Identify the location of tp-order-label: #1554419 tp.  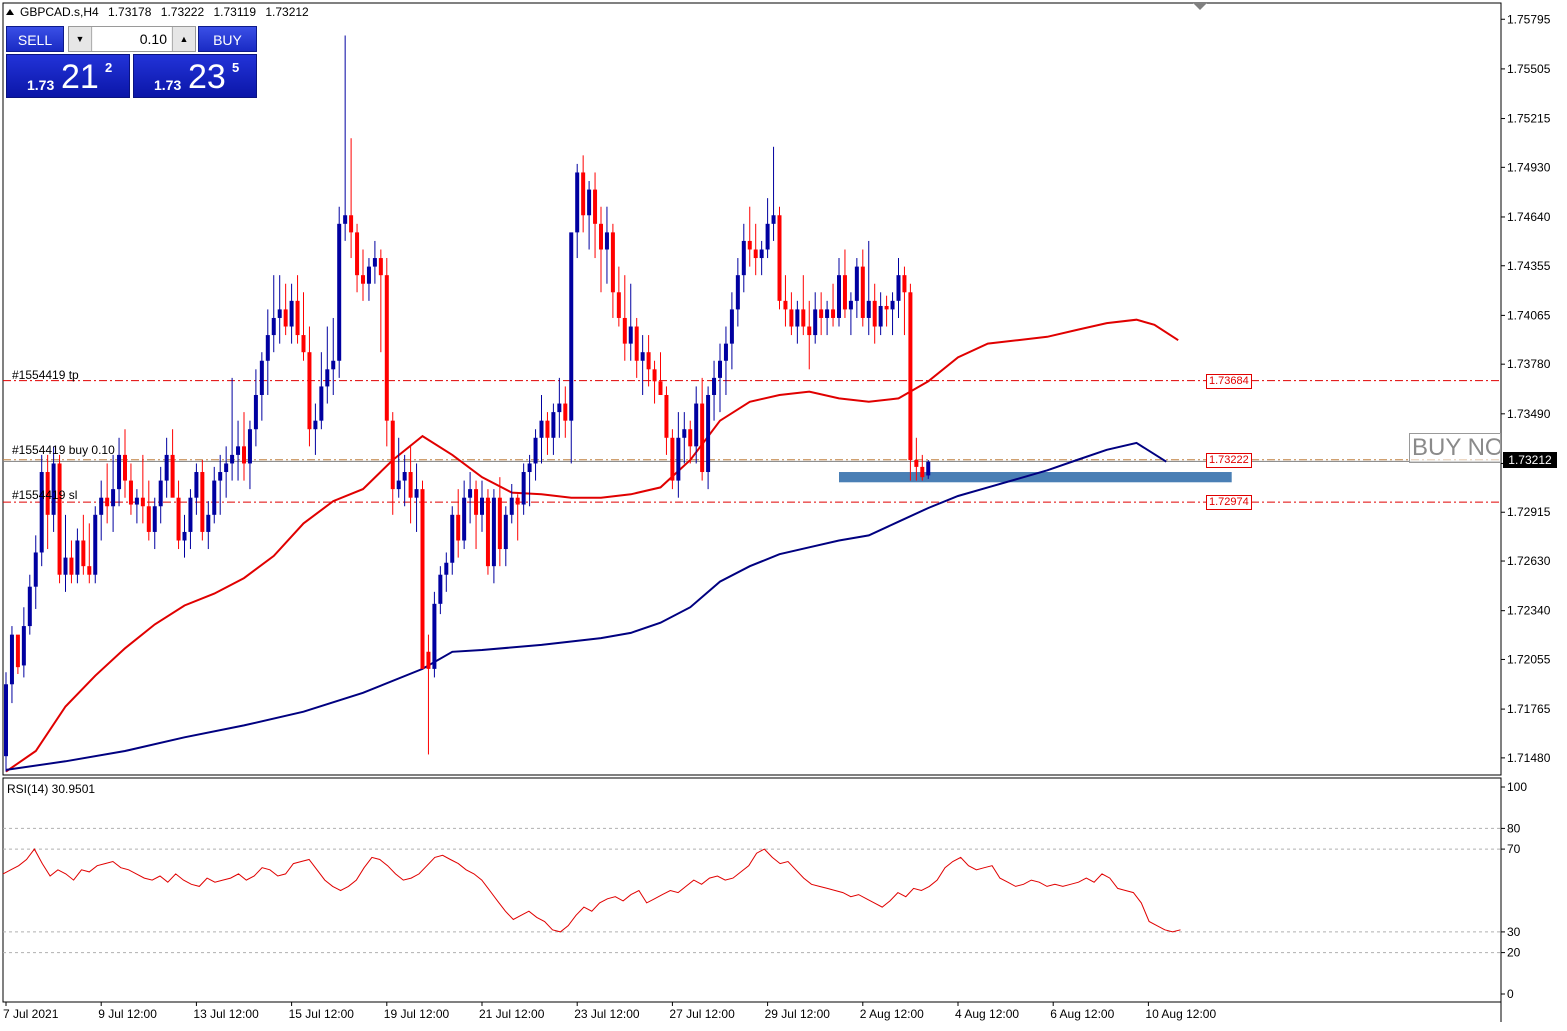
(45, 375).